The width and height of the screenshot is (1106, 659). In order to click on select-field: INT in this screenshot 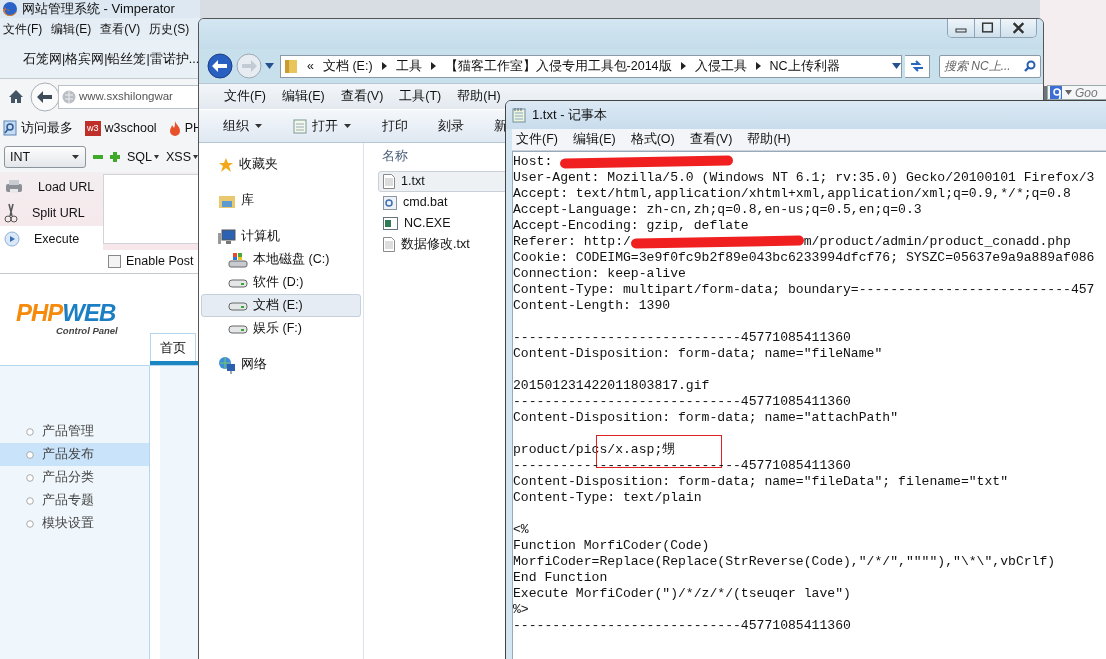, I will do `click(45, 157)`.